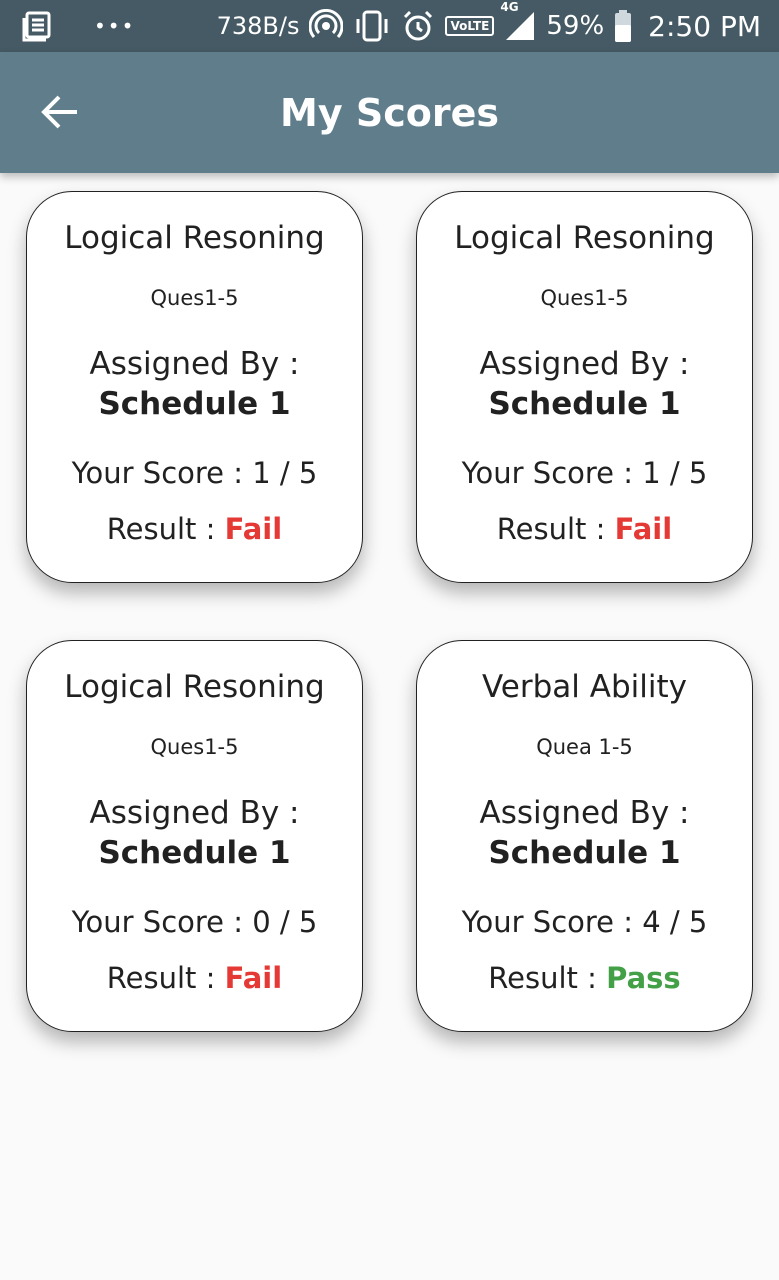 Image resolution: width=779 pixels, height=1280 pixels. I want to click on app-bar: My Scores, so click(389, 112).